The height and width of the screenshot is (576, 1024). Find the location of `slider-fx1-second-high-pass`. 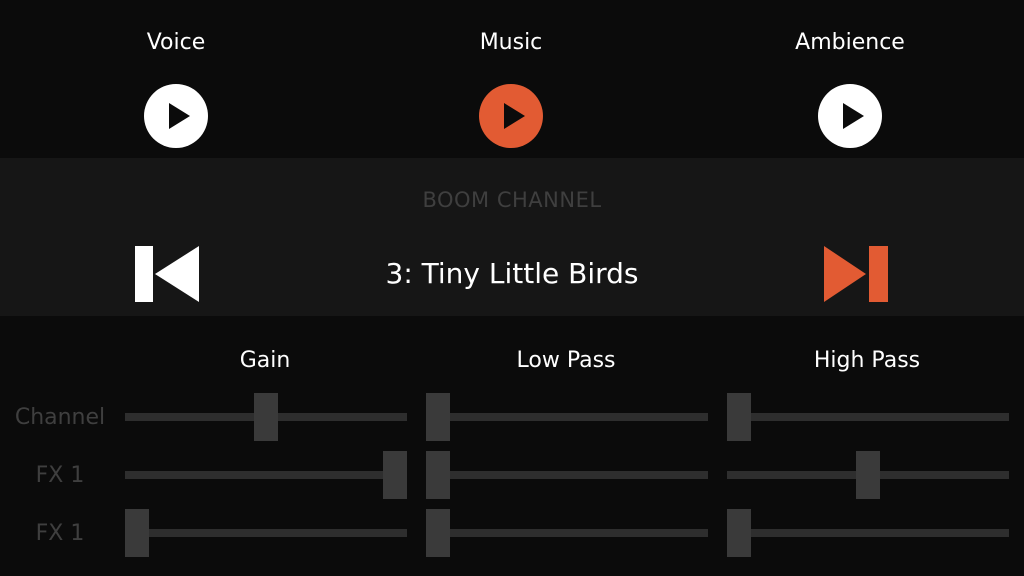

slider-fx1-second-high-pass is located at coordinates (868, 533).